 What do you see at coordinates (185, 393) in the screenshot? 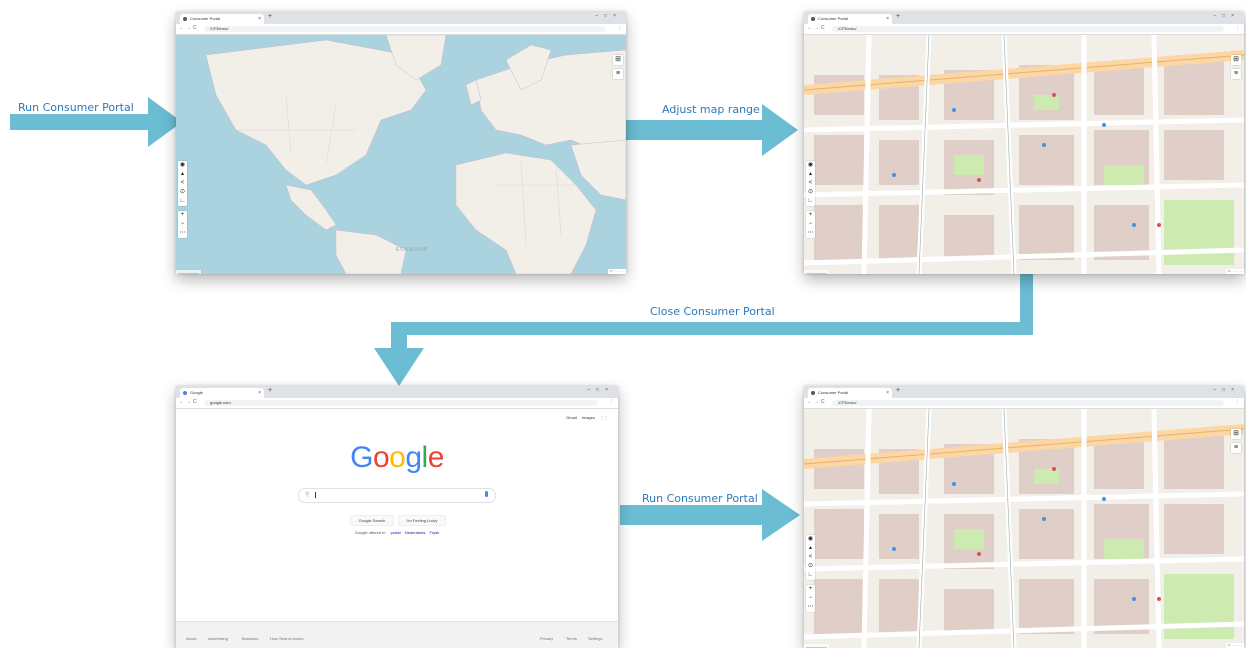
I see `google-favicon-icon` at bounding box center [185, 393].